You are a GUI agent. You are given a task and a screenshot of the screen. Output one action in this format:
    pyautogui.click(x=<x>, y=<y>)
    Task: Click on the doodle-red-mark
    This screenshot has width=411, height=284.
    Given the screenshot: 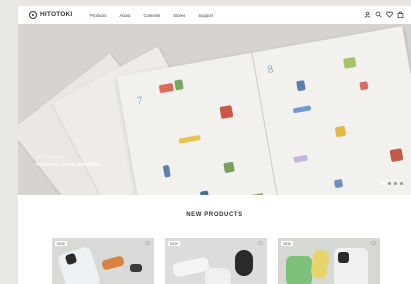 What is the action you would take?
    pyautogui.click(x=364, y=86)
    